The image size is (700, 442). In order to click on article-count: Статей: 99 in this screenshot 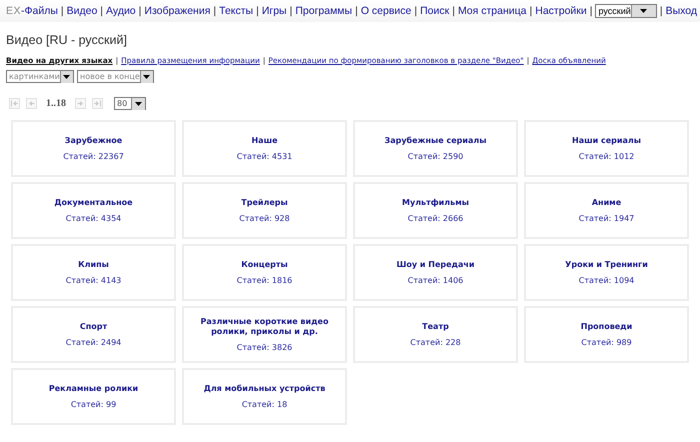, I will do `click(93, 404)`.